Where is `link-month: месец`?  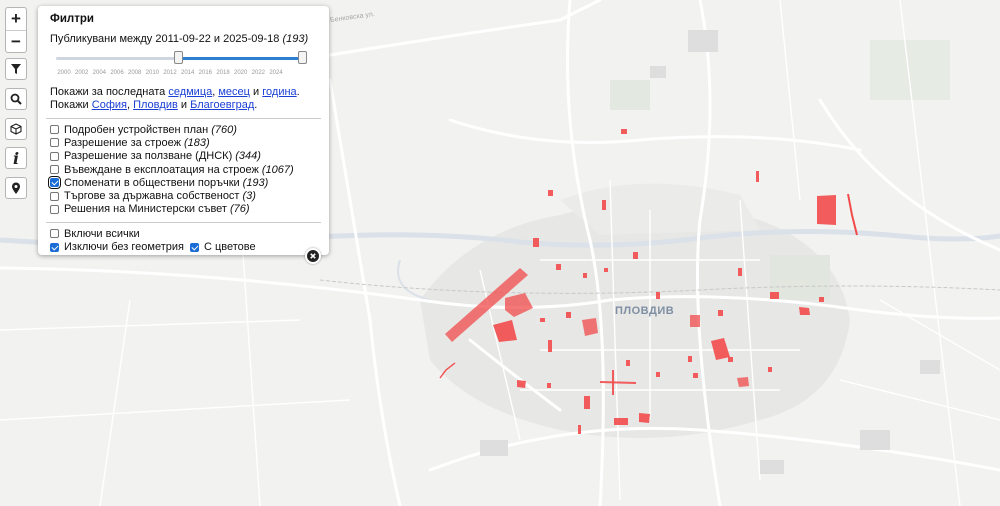 link-month: месец is located at coordinates (234, 92).